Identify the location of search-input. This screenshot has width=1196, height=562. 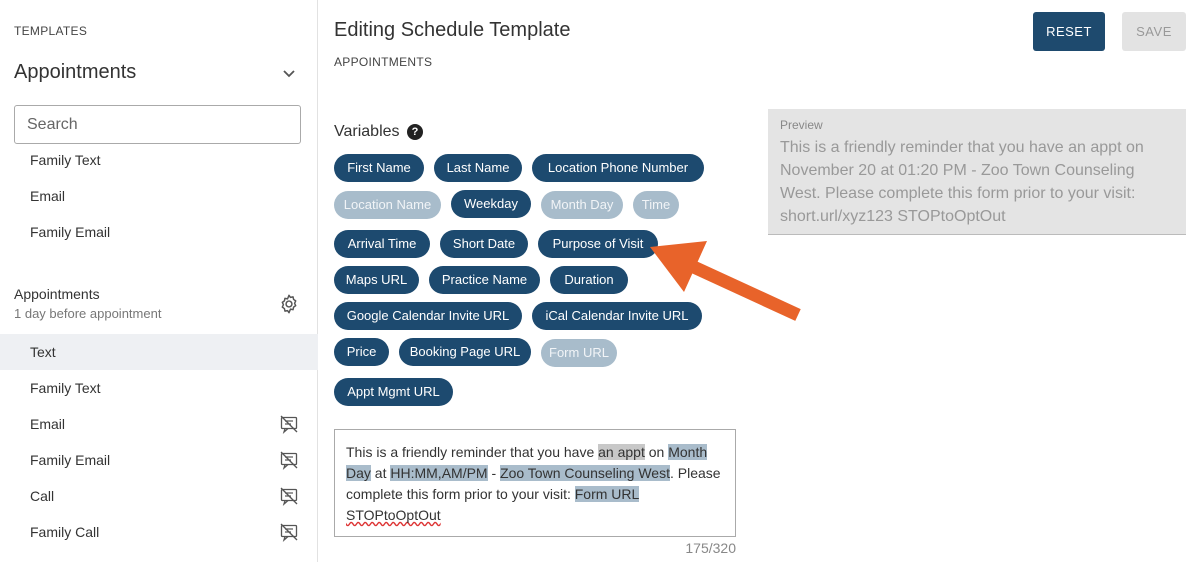
(157, 124).